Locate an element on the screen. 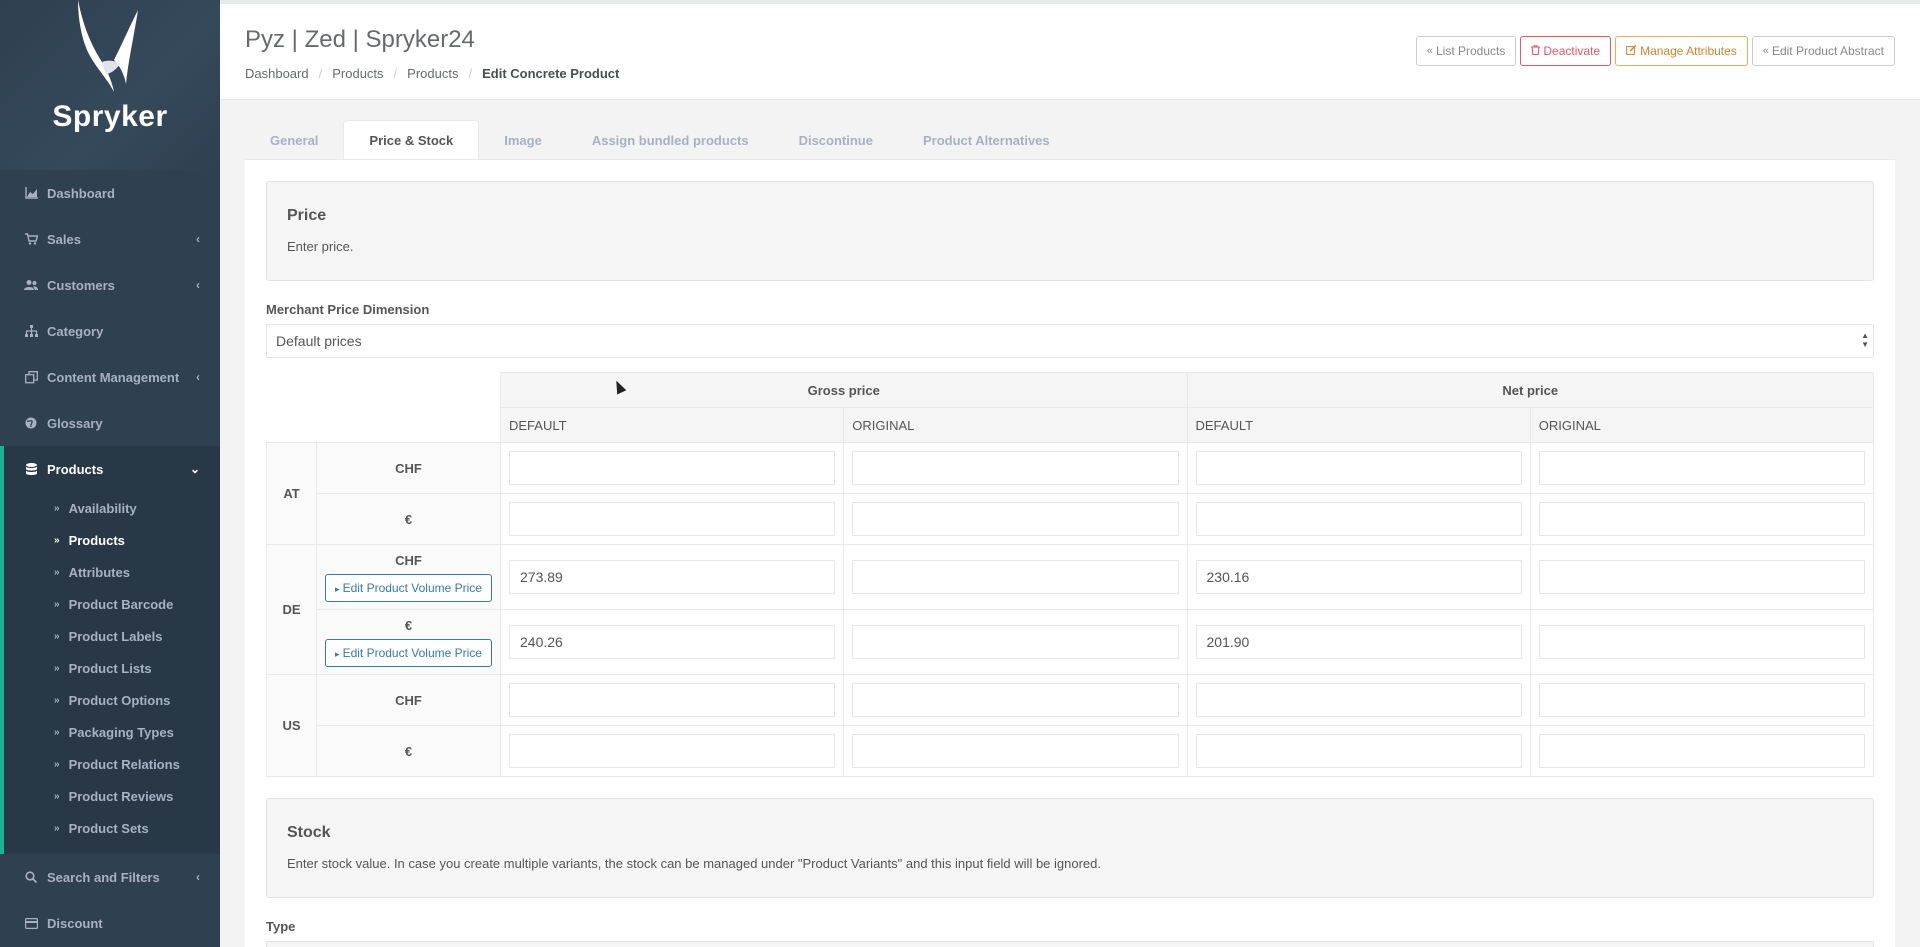 This screenshot has height=947, width=1920. submenu-item-attributes: » Attributes is located at coordinates (112, 572).